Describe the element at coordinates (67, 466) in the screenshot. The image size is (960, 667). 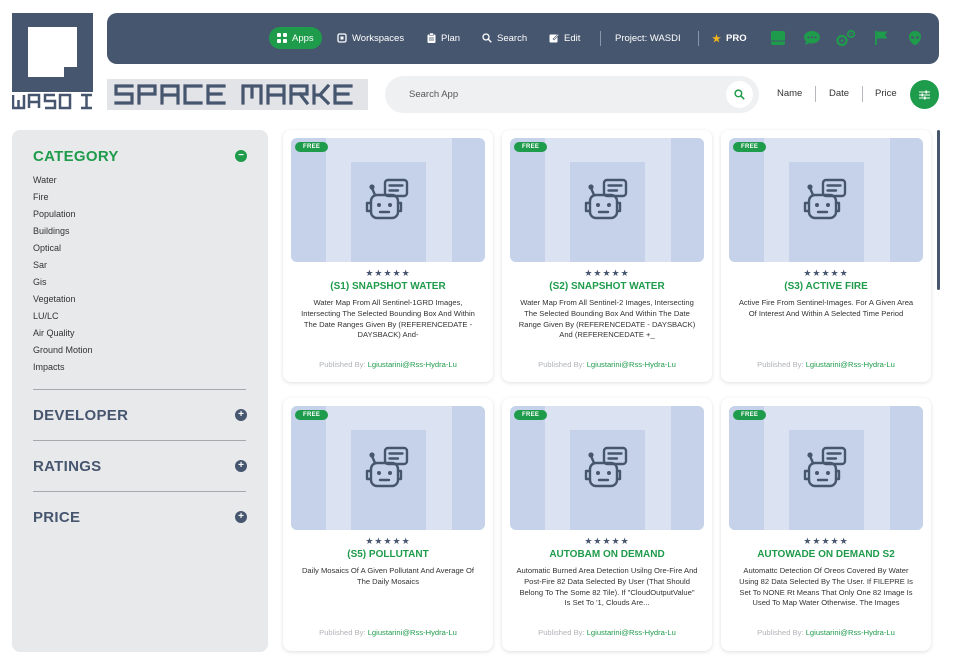
I see `ratings-title: RATINGS` at that location.